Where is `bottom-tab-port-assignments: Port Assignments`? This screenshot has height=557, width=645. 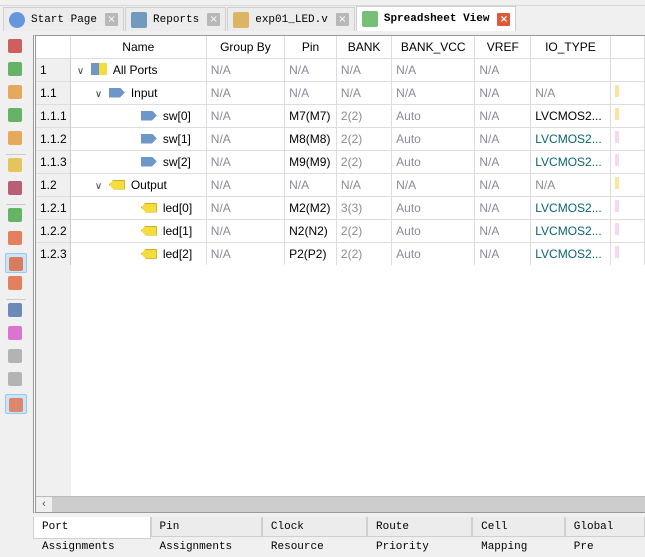
bottom-tab-port-assignments: Port Assignments is located at coordinates (92, 535).